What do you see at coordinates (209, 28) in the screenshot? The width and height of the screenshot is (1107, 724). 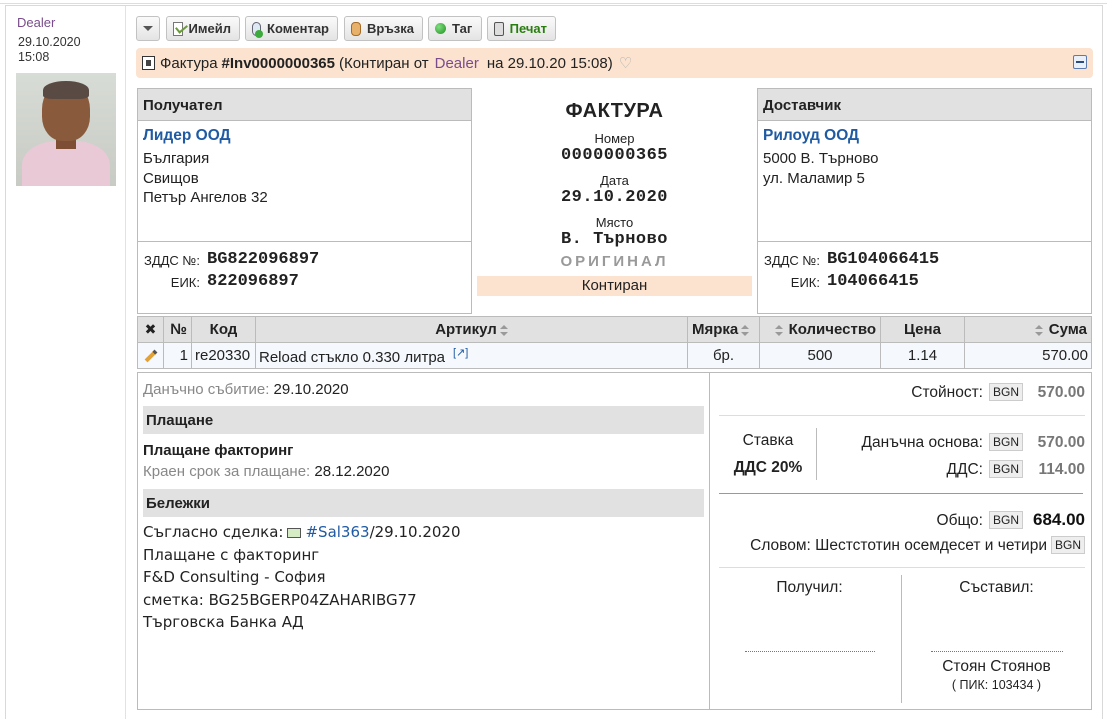 I see `email-button-label: Имейл` at bounding box center [209, 28].